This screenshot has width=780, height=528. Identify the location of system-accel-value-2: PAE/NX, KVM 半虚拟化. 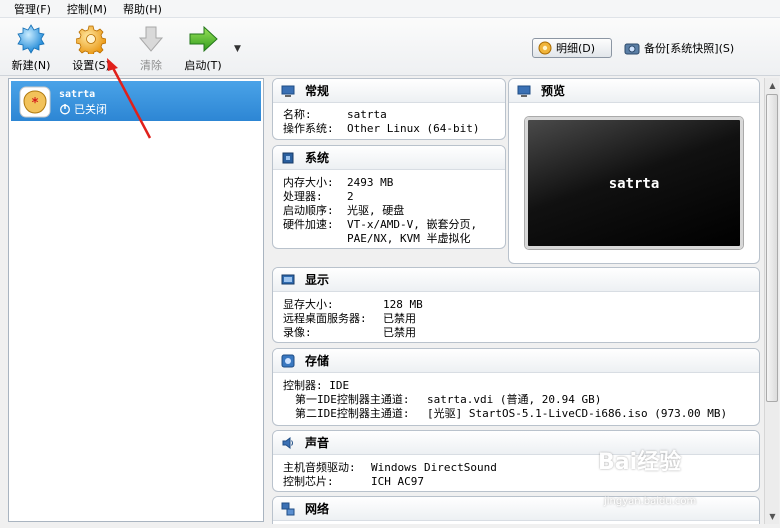
(409, 238).